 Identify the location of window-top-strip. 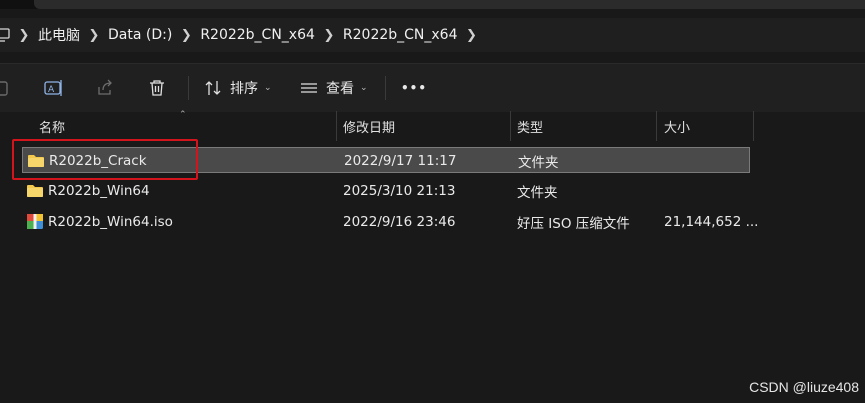
(432, 4).